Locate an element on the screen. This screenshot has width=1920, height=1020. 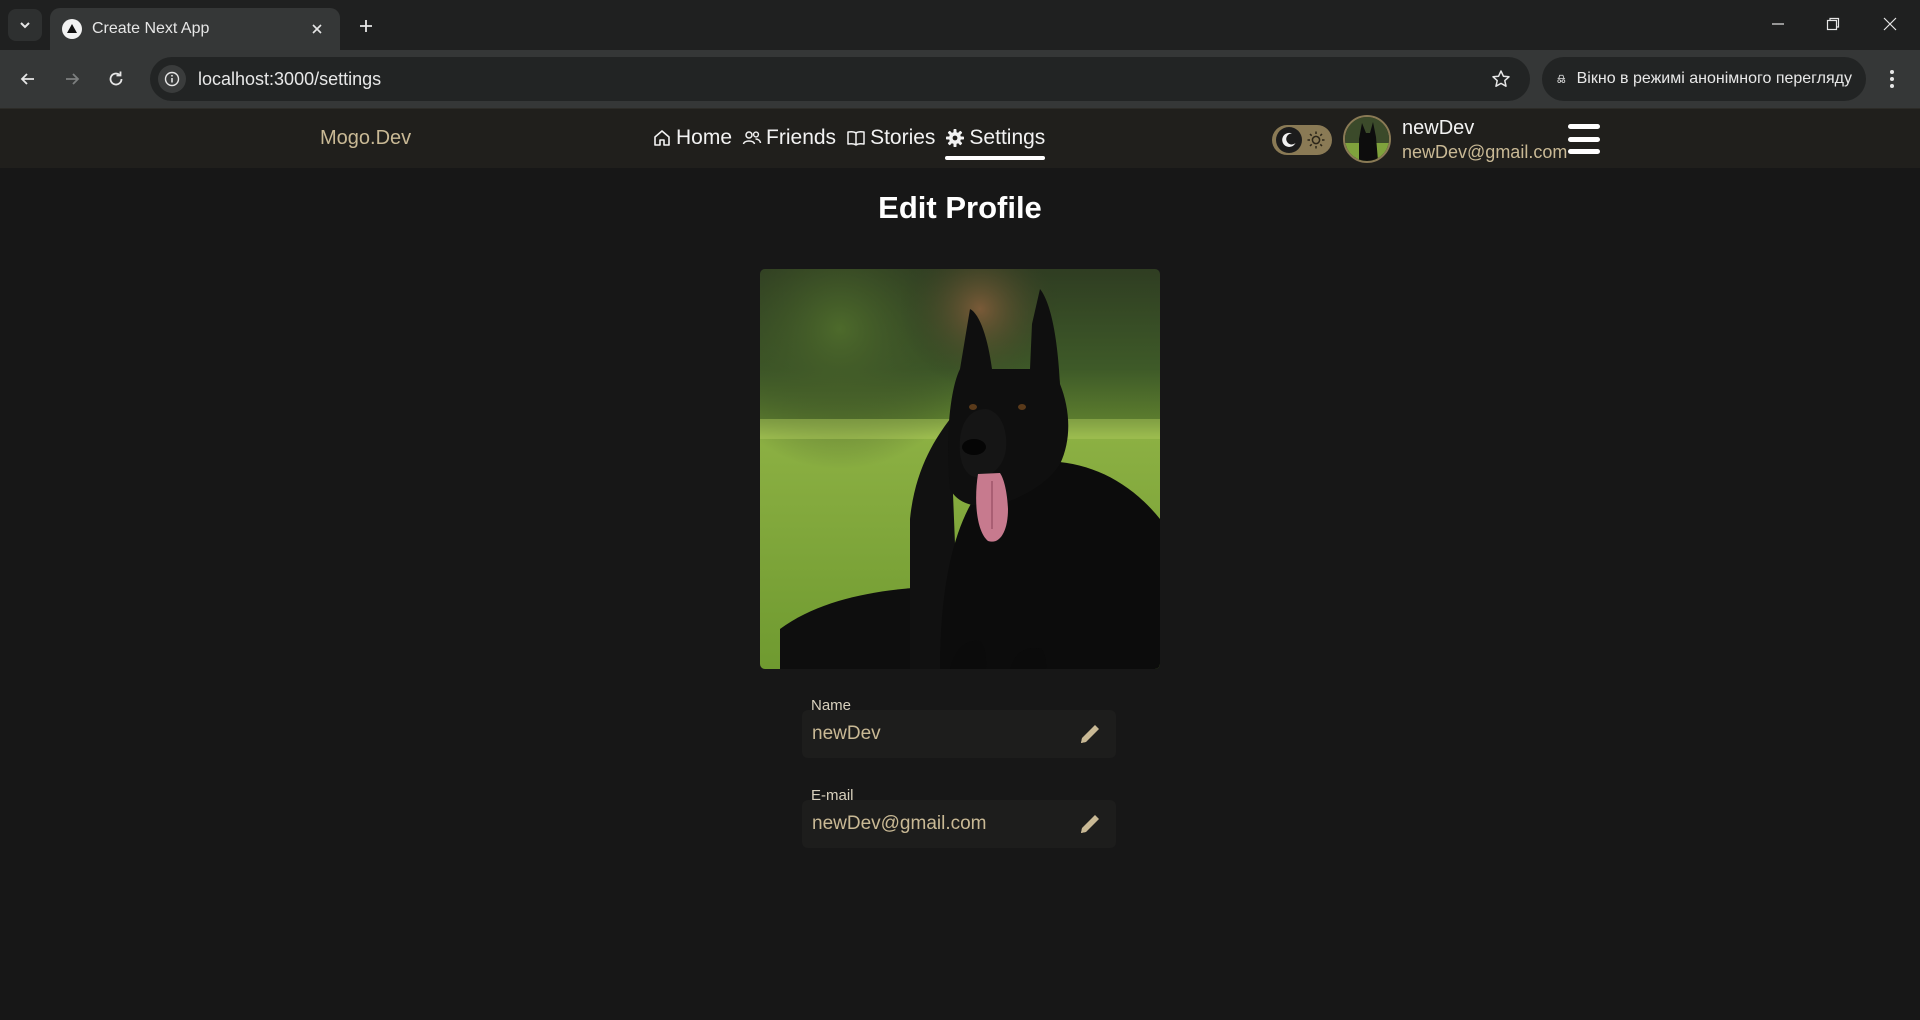
name-field: newDev is located at coordinates (959, 734).